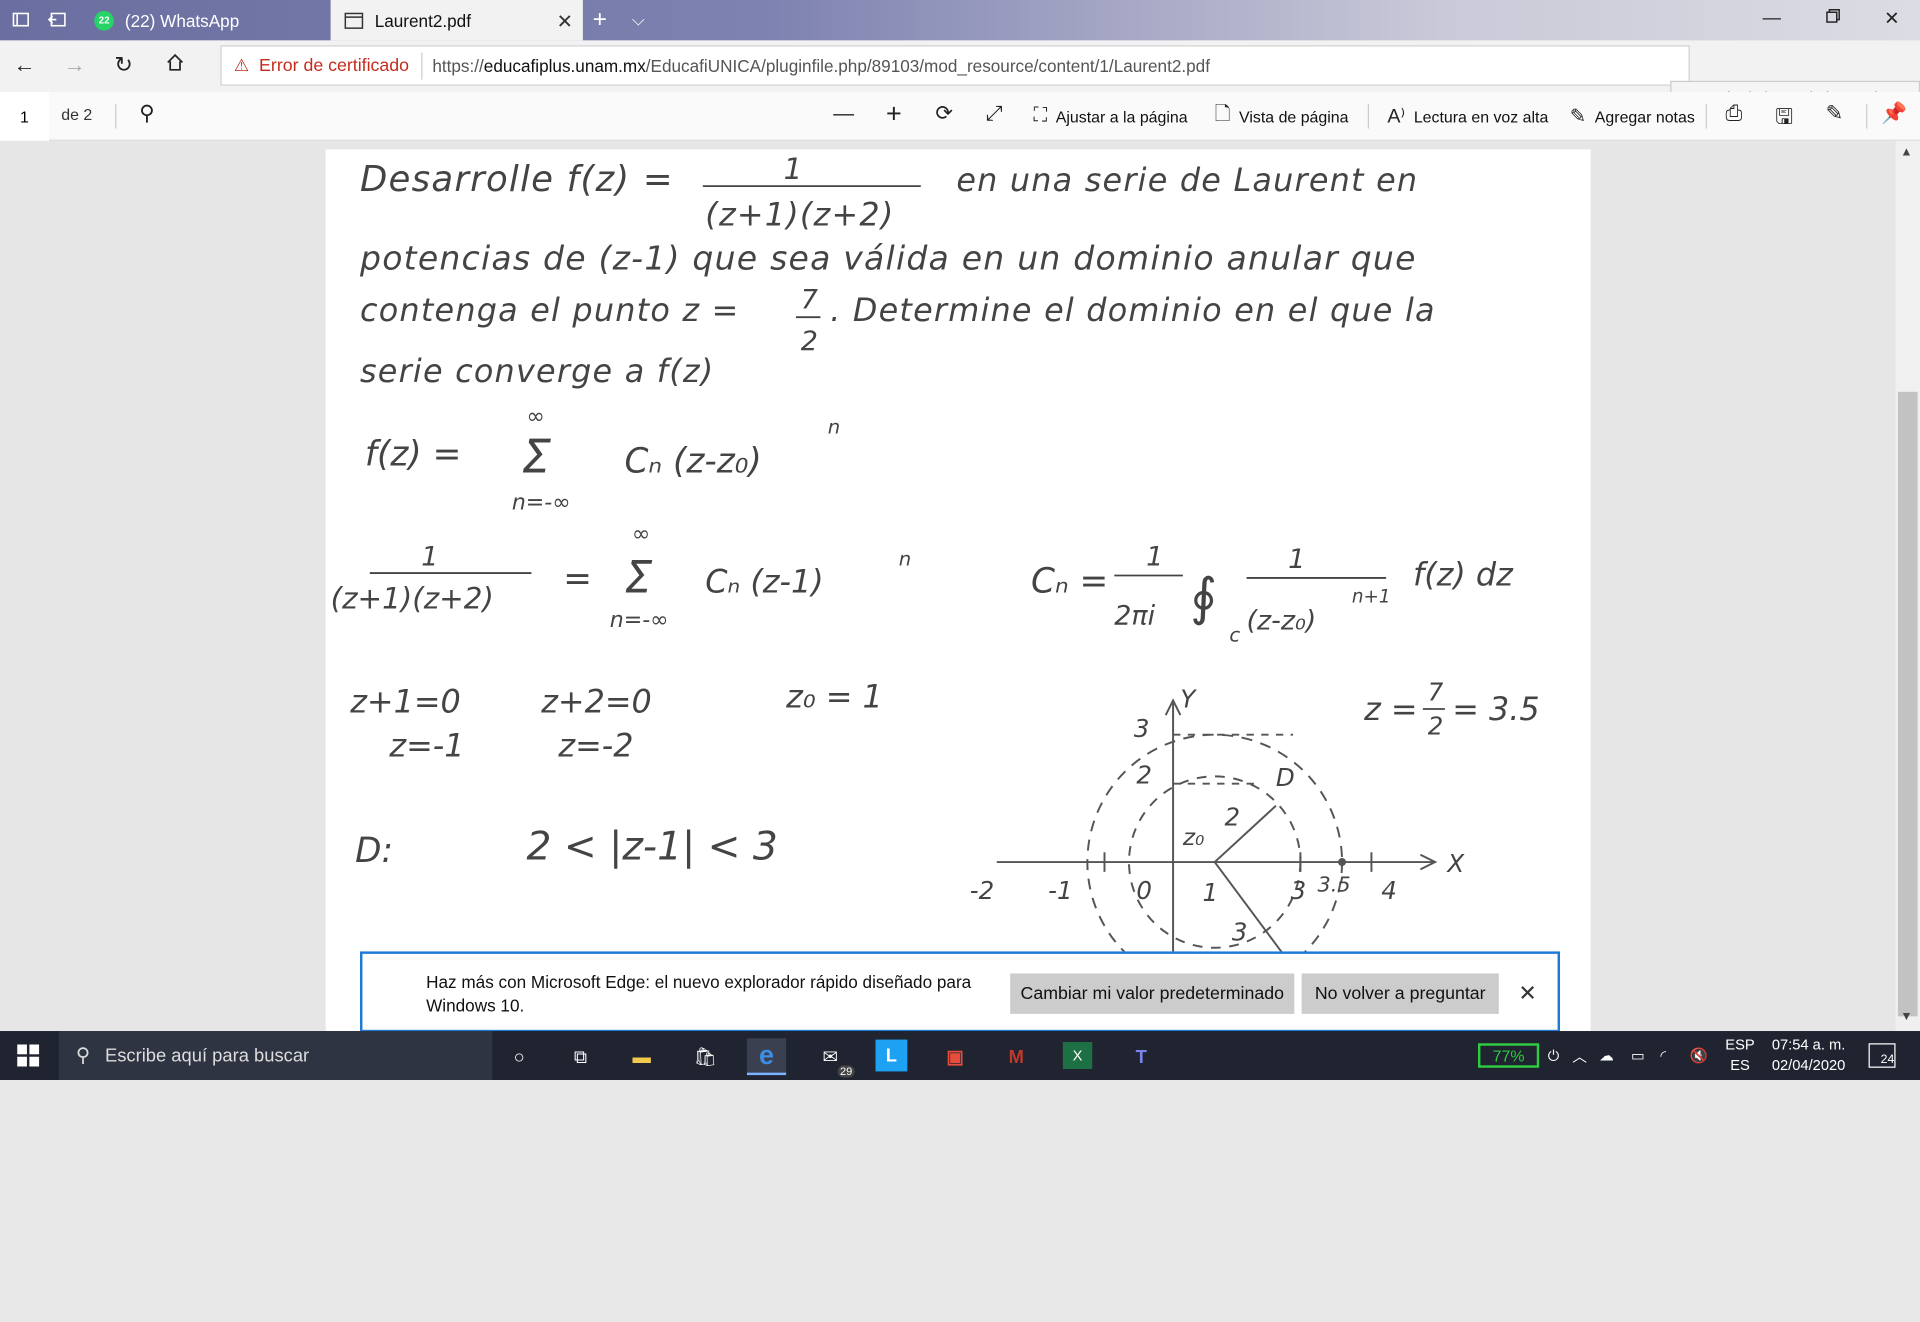 This screenshot has height=1322, width=1920. Describe the element at coordinates (1144, 890) in the screenshot. I see `tick-0: 0` at that location.